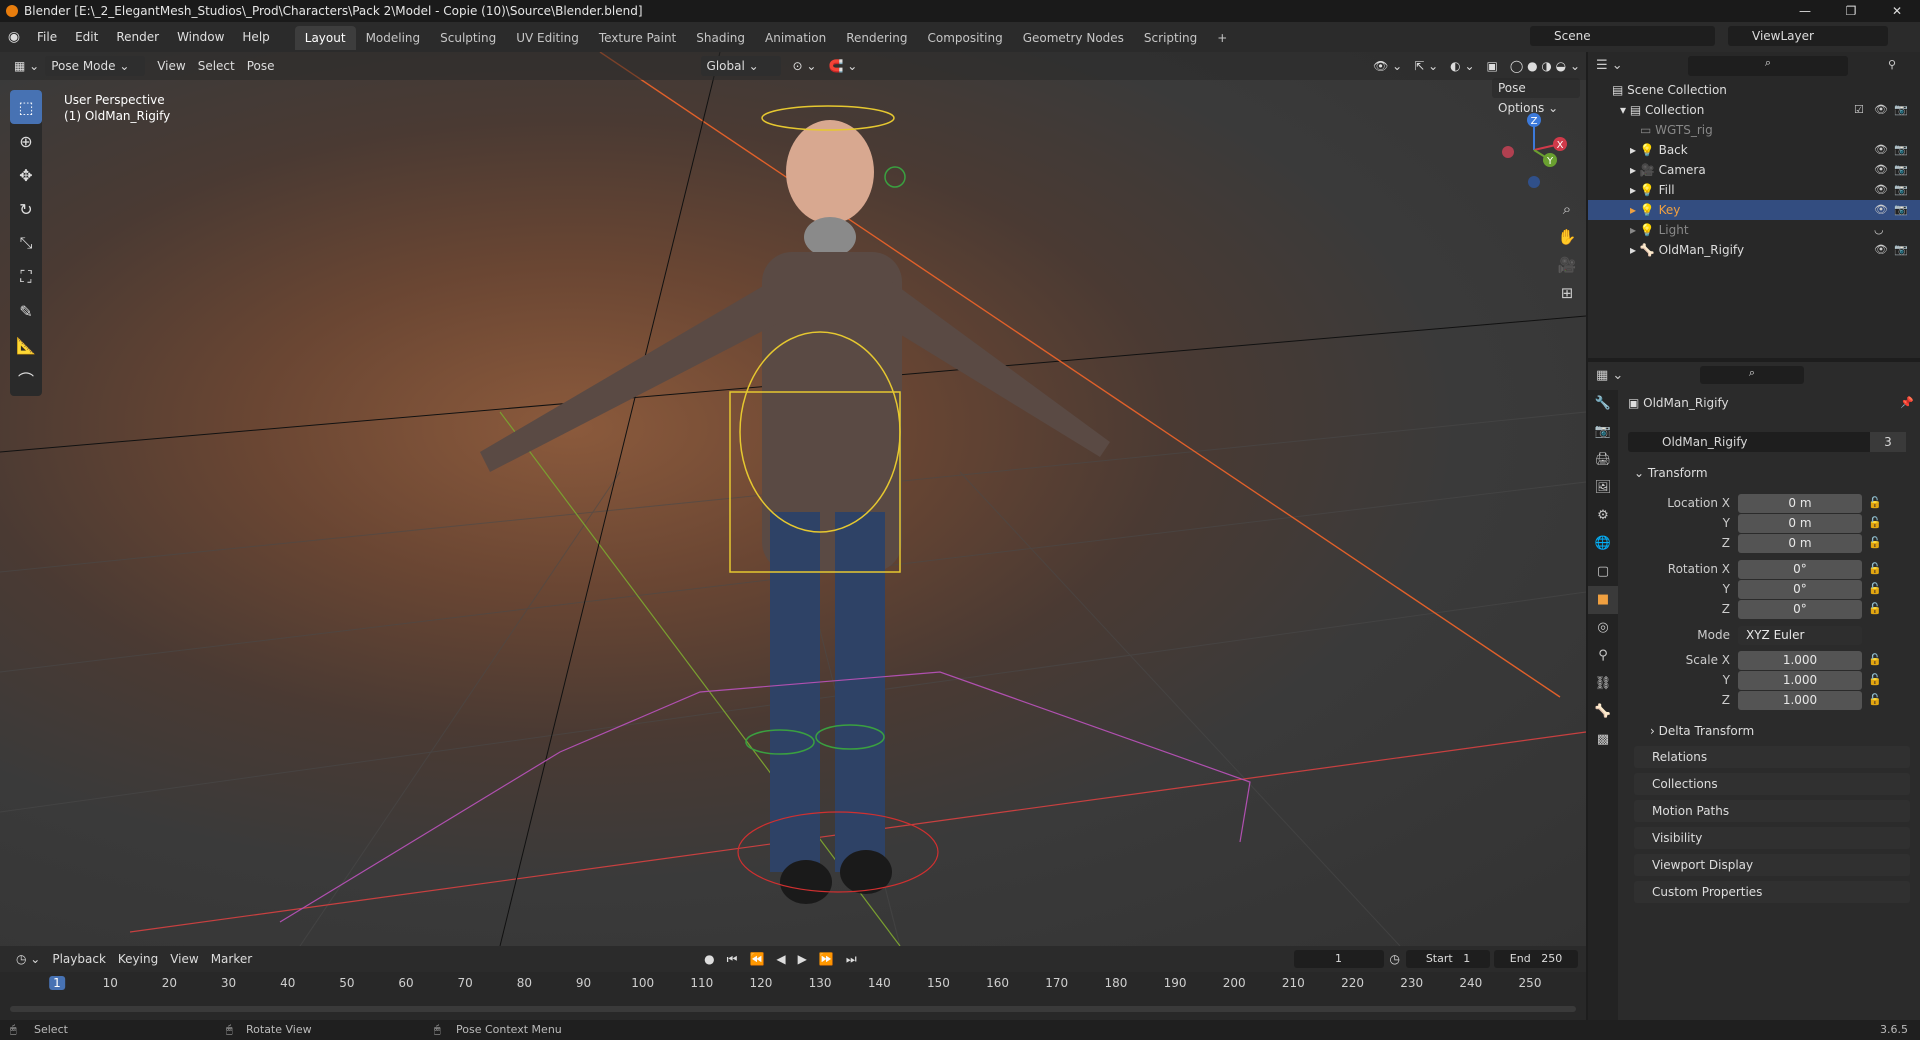 The width and height of the screenshot is (1920, 1040). I want to click on menu-edit: Edit, so click(86, 37).